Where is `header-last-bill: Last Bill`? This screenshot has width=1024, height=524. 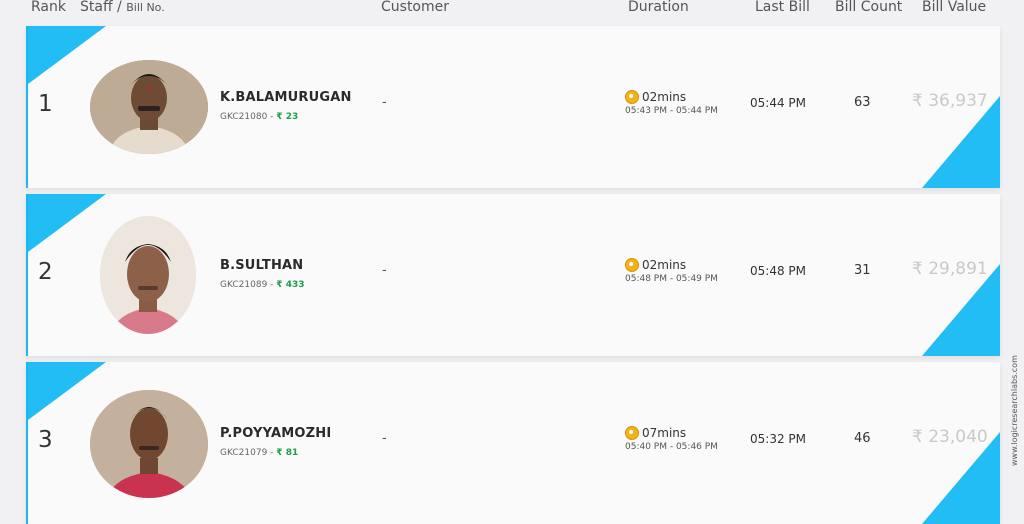 header-last-bill: Last Bill is located at coordinates (782, 7).